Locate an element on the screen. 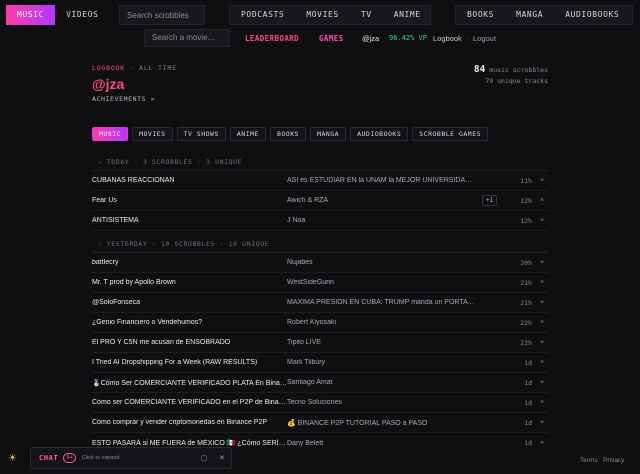 This screenshot has height=474, width=640. chat-widget: CHAT 9+ Click to expand ▢ ✕ is located at coordinates (131, 458).